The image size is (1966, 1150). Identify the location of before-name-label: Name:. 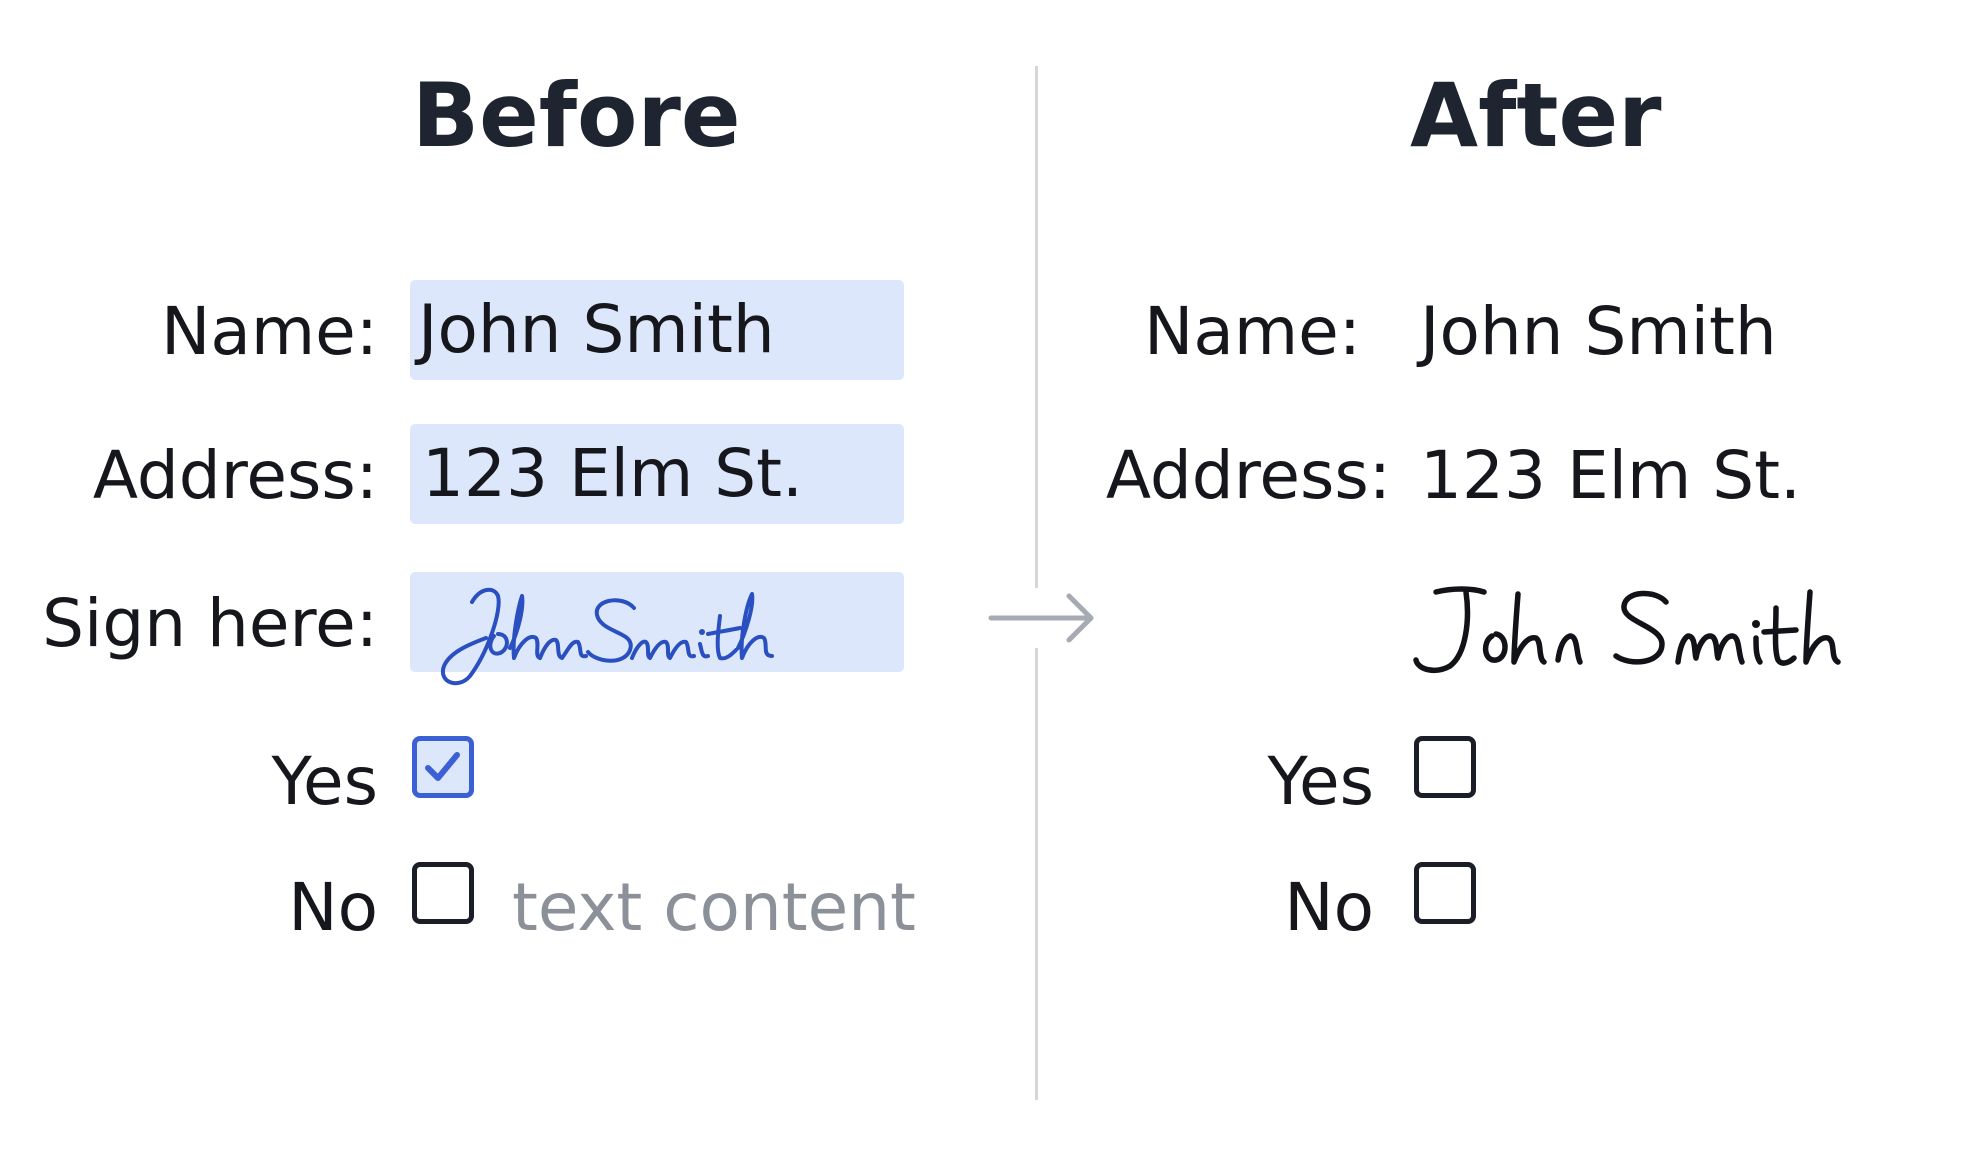
(269, 331).